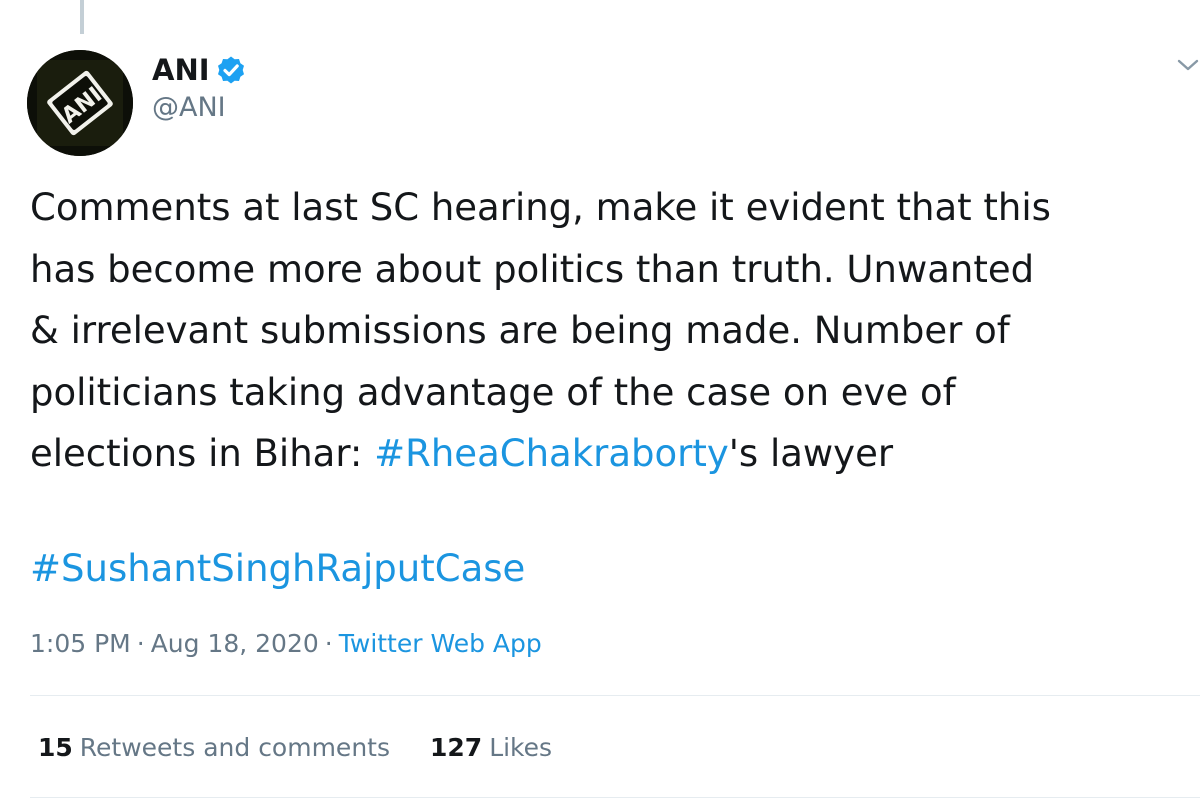  What do you see at coordinates (80, 643) in the screenshot?
I see `tweet-time: 1:05 PM` at bounding box center [80, 643].